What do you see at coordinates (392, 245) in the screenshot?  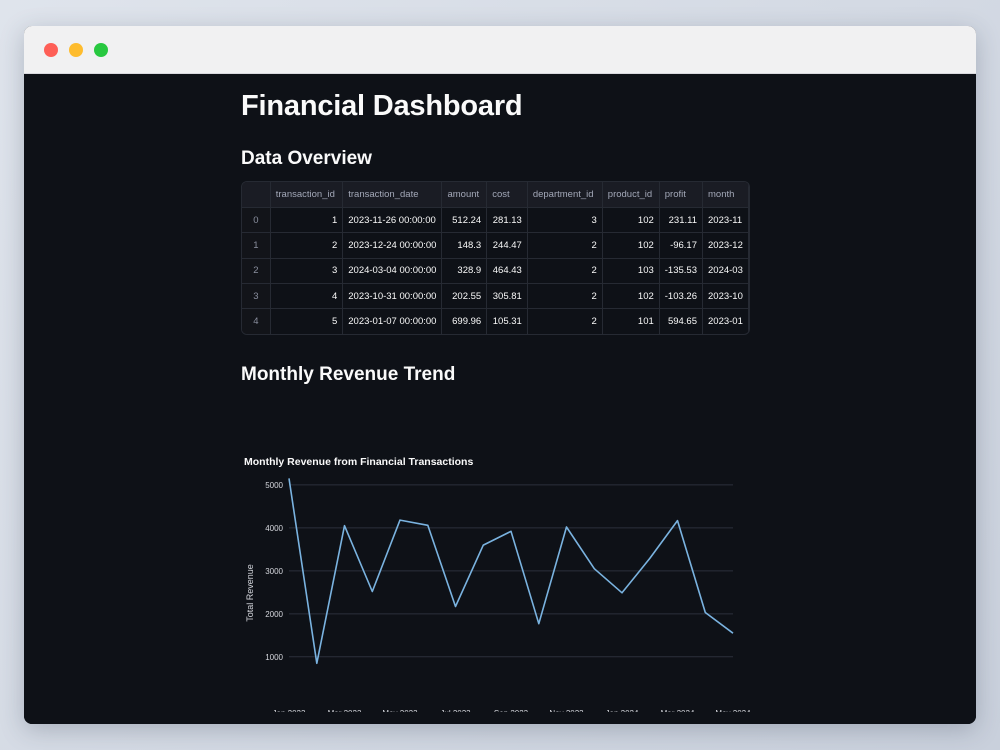 I see `table-cell: 2023-12-24 00:00:00` at bounding box center [392, 245].